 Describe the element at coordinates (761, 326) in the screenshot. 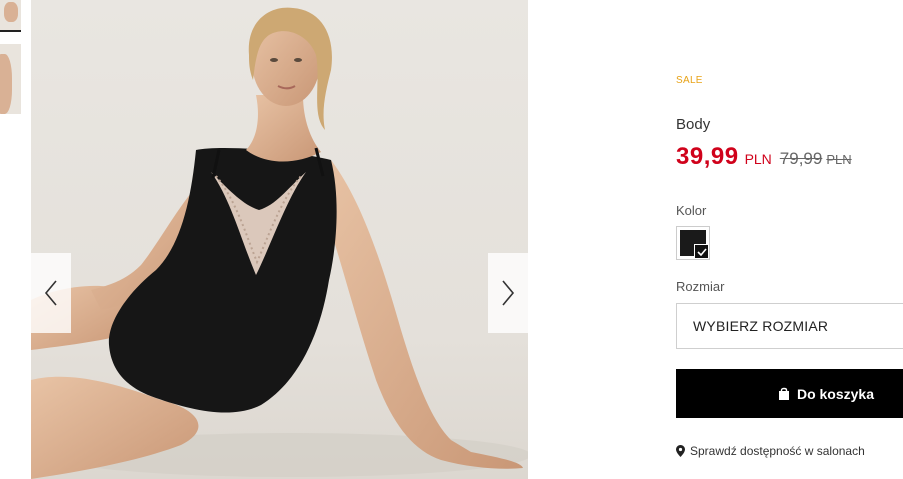

I see `size-select-value: WYBIERZ ROZMIAR` at that location.